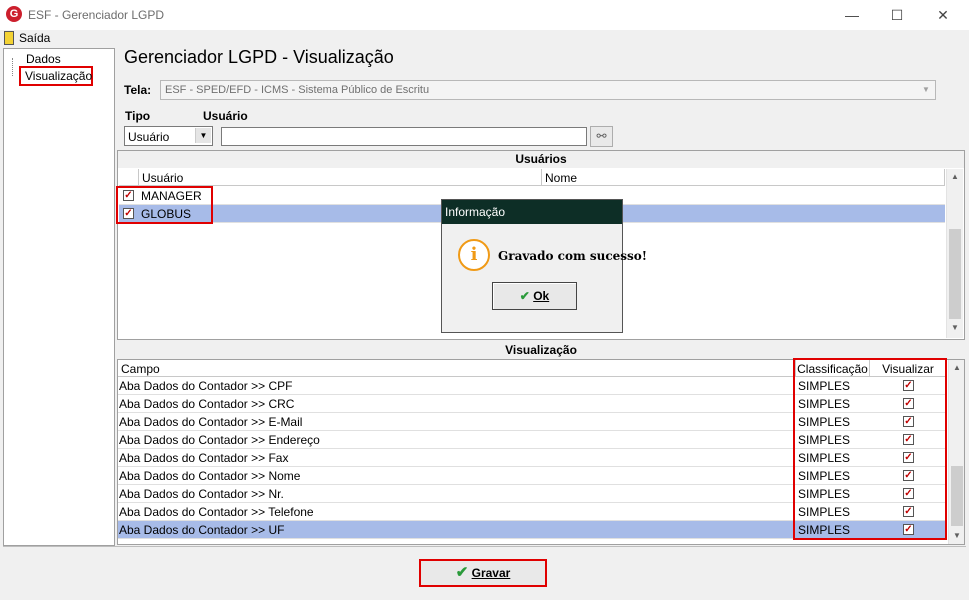 This screenshot has height=600, width=969. What do you see at coordinates (202, 530) in the screenshot?
I see `campo-cell: Aba Dados do Contador >> UF` at bounding box center [202, 530].